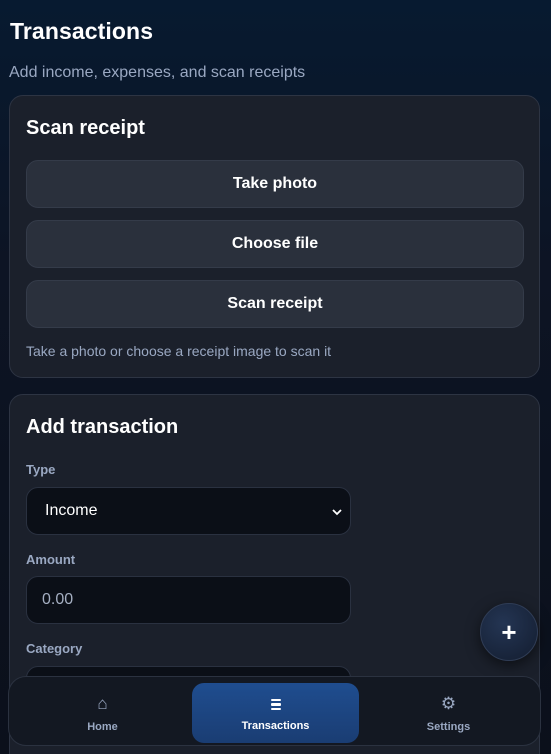 This screenshot has height=754, width=551. Describe the element at coordinates (275, 184) in the screenshot. I see `take-photo-button: Take photo` at that location.